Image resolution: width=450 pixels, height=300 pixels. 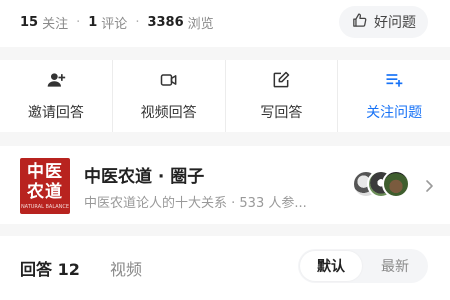 What do you see at coordinates (29, 22) in the screenshot?
I see `follow-count: 15` at bounding box center [29, 22].